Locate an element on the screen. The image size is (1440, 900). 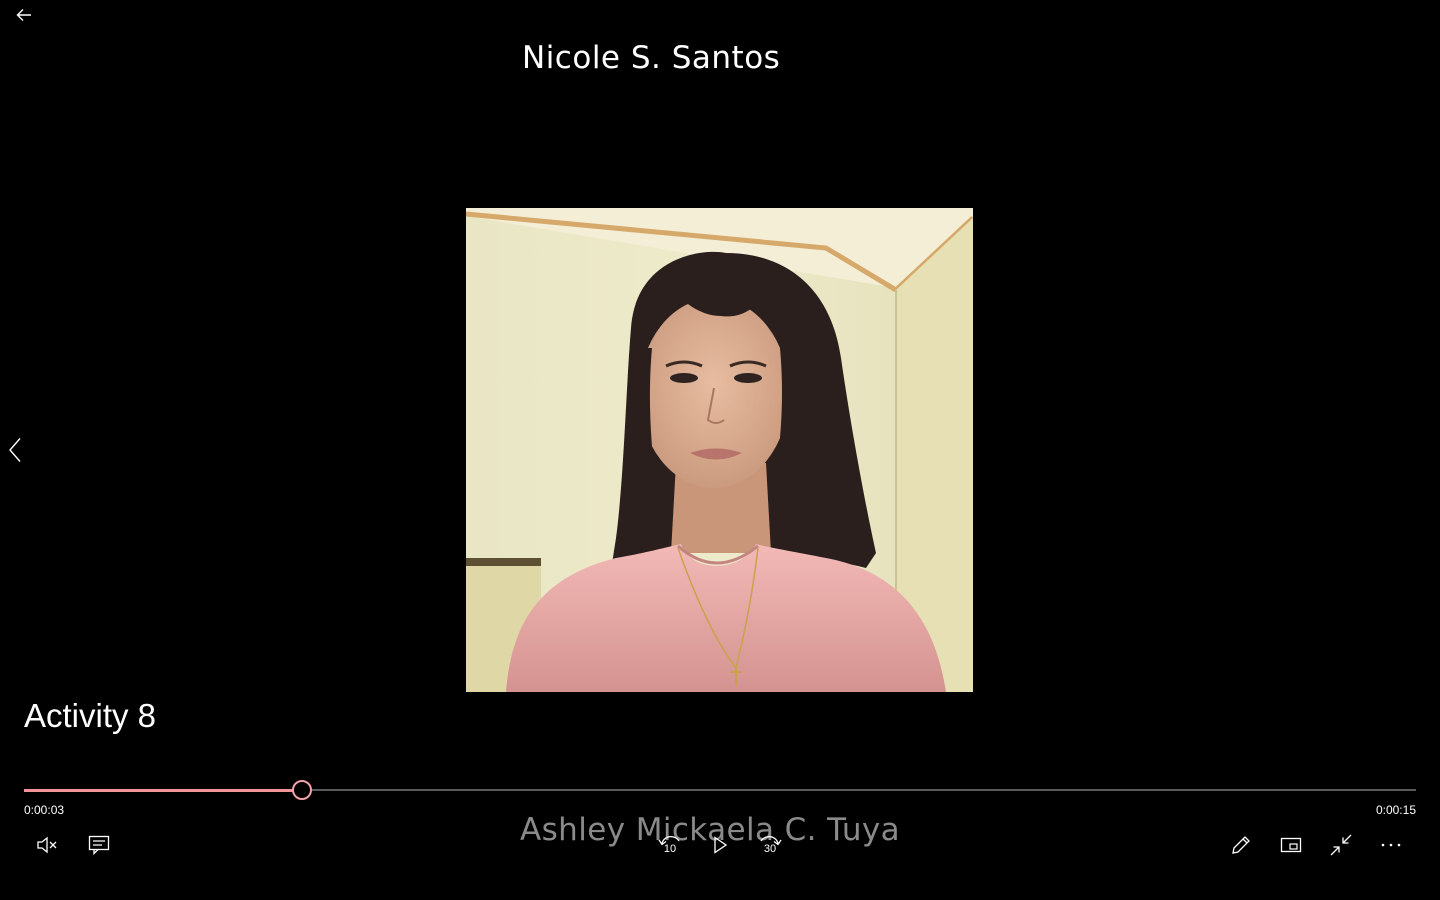
mute-button is located at coordinates (47, 845).